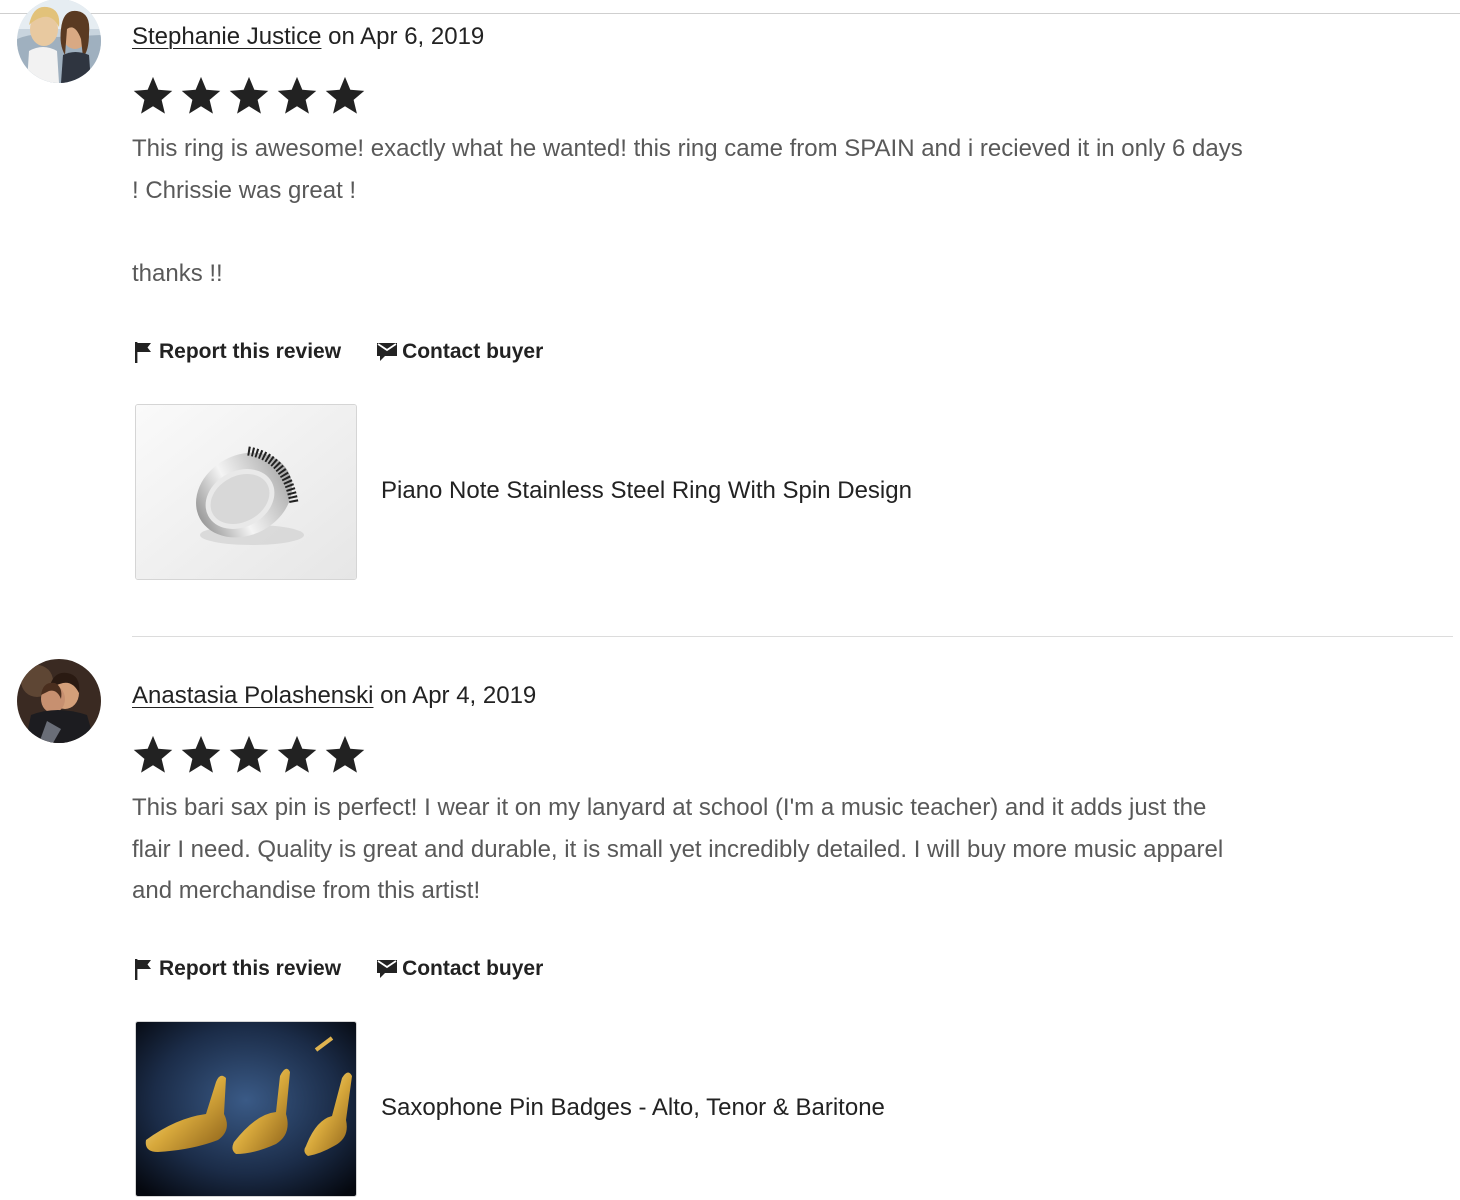 This screenshot has height=1200, width=1460. Describe the element at coordinates (403, 36) in the screenshot. I see `review-date: on Apr 6, 2019` at that location.